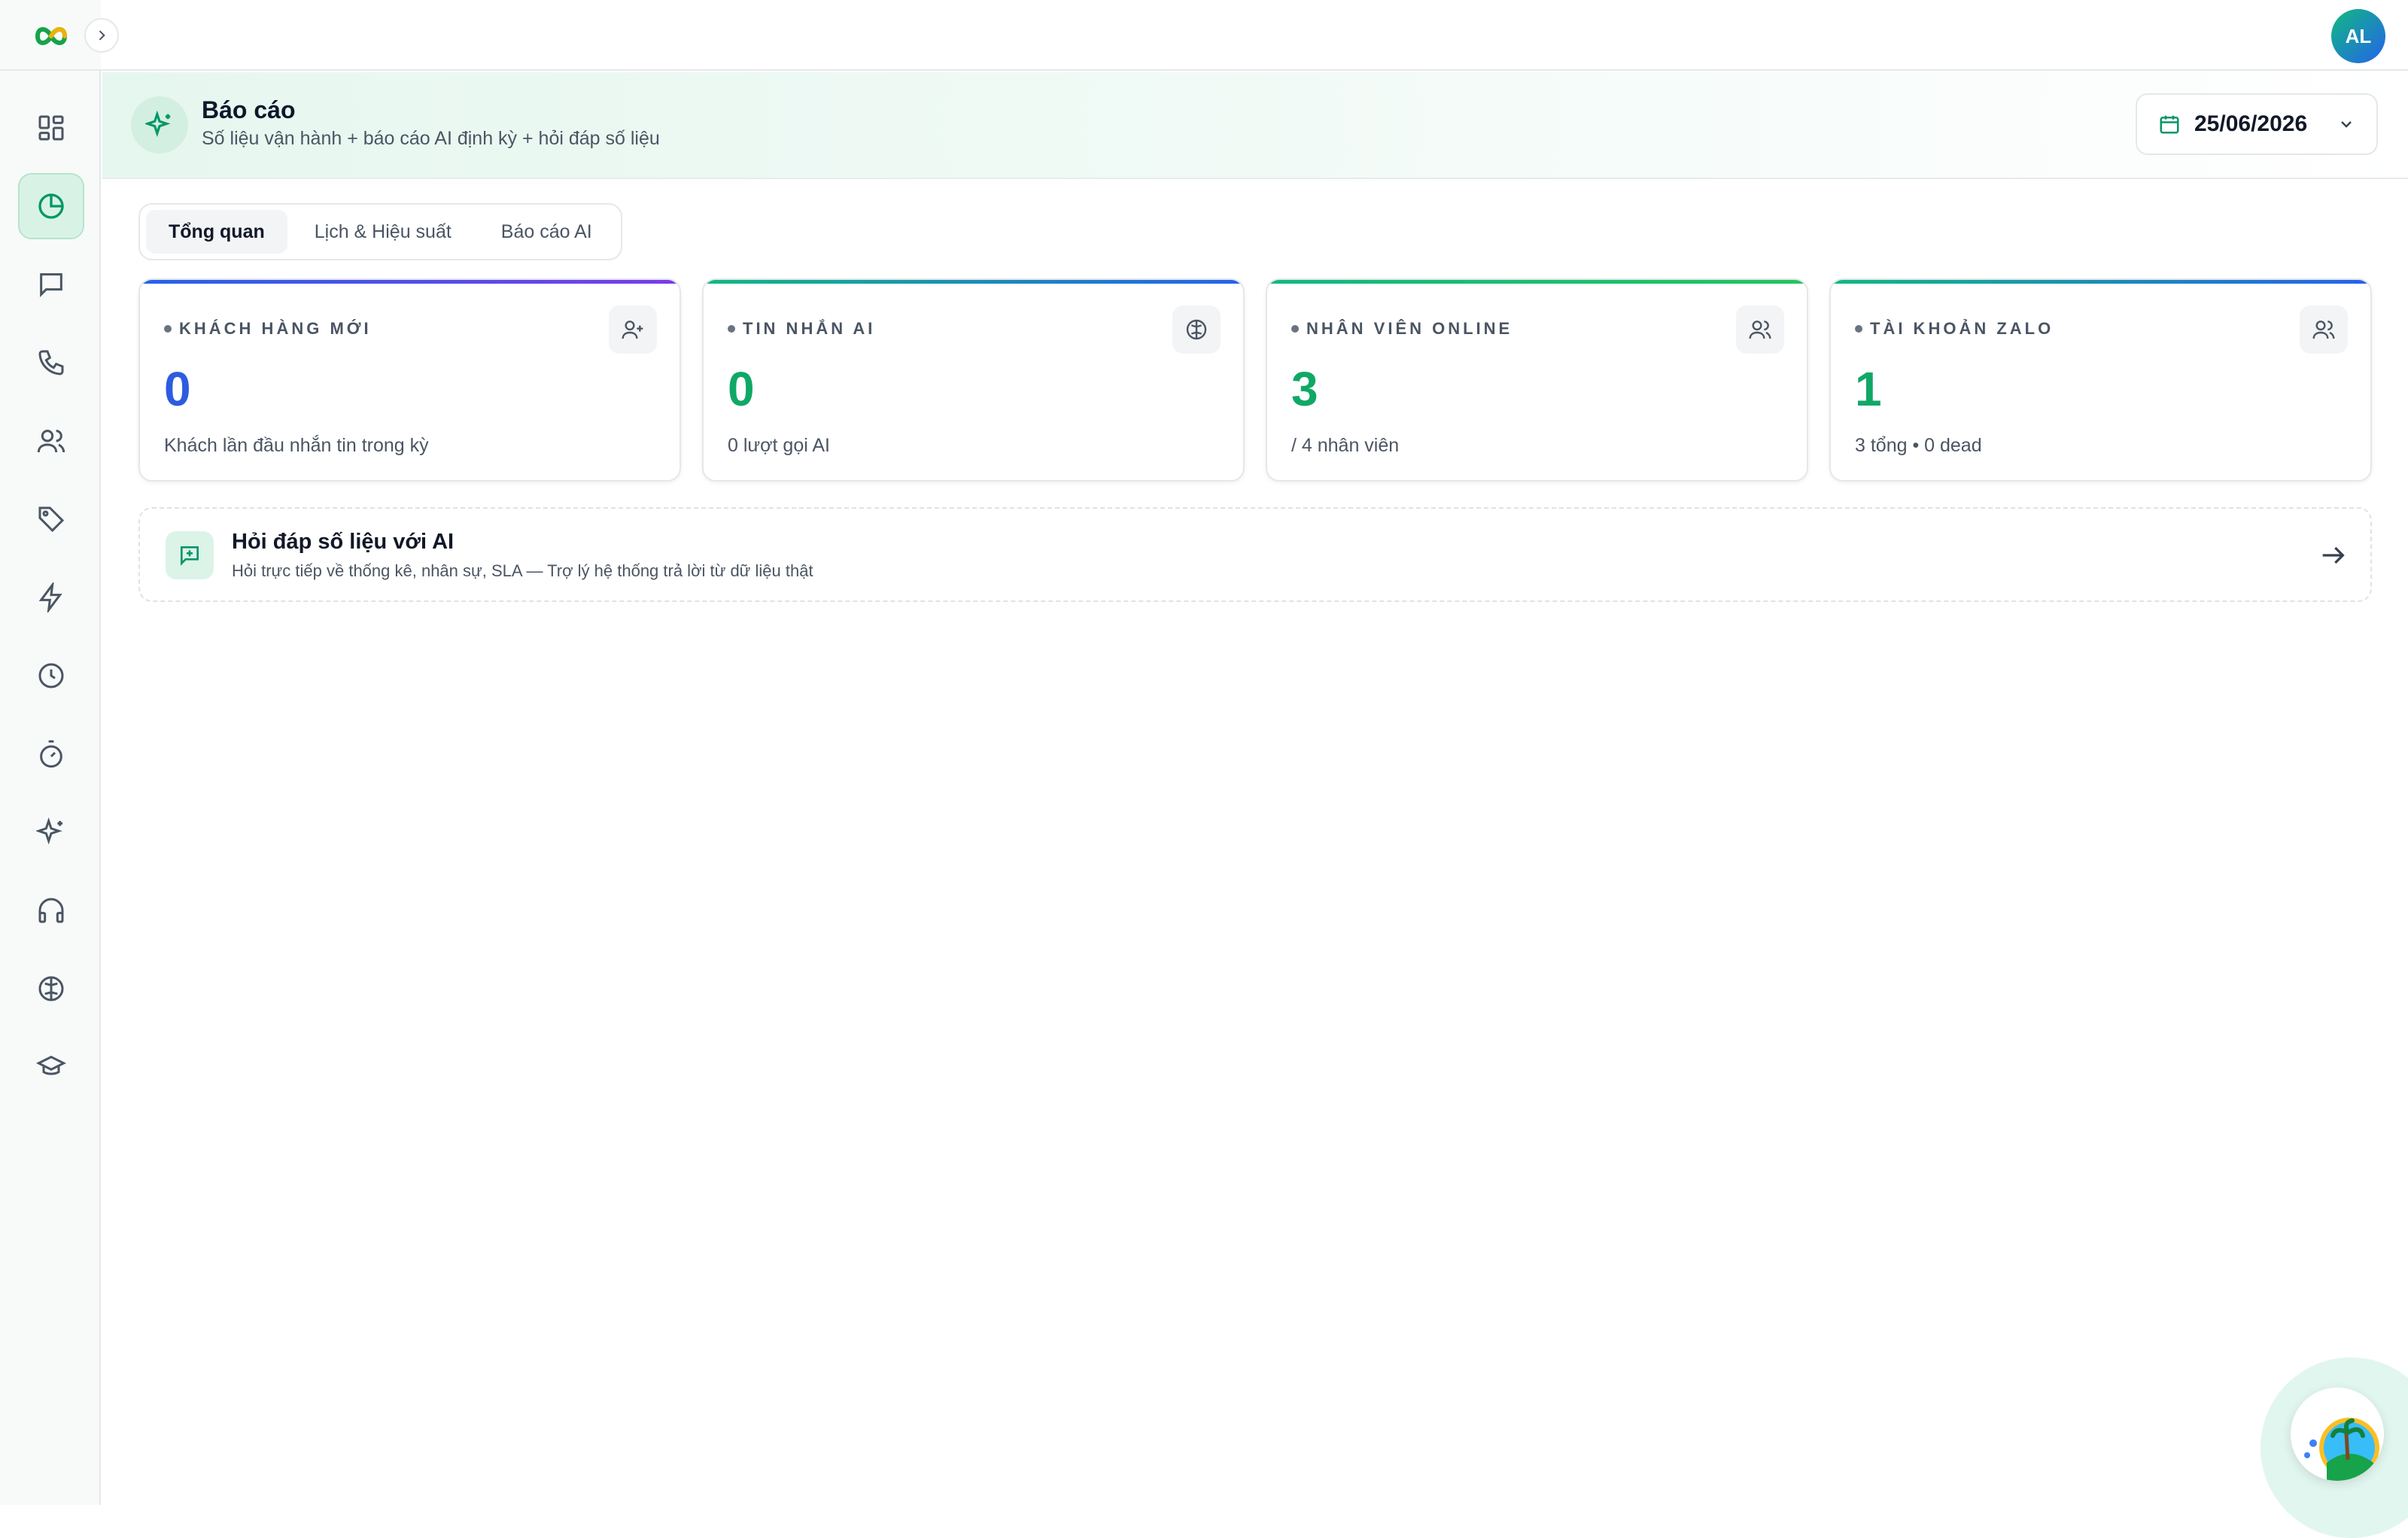  I want to click on sidebar-item-history, so click(51, 676).